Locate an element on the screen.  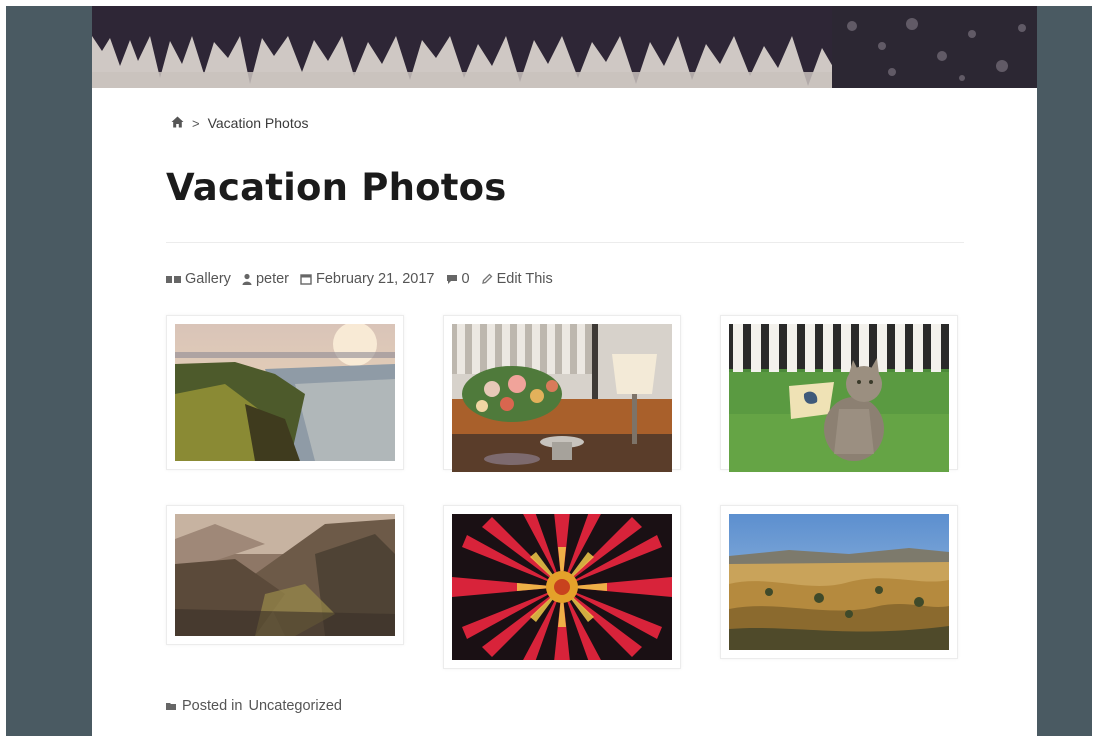
edit-post-label: Edit This is located at coordinates (524, 279).